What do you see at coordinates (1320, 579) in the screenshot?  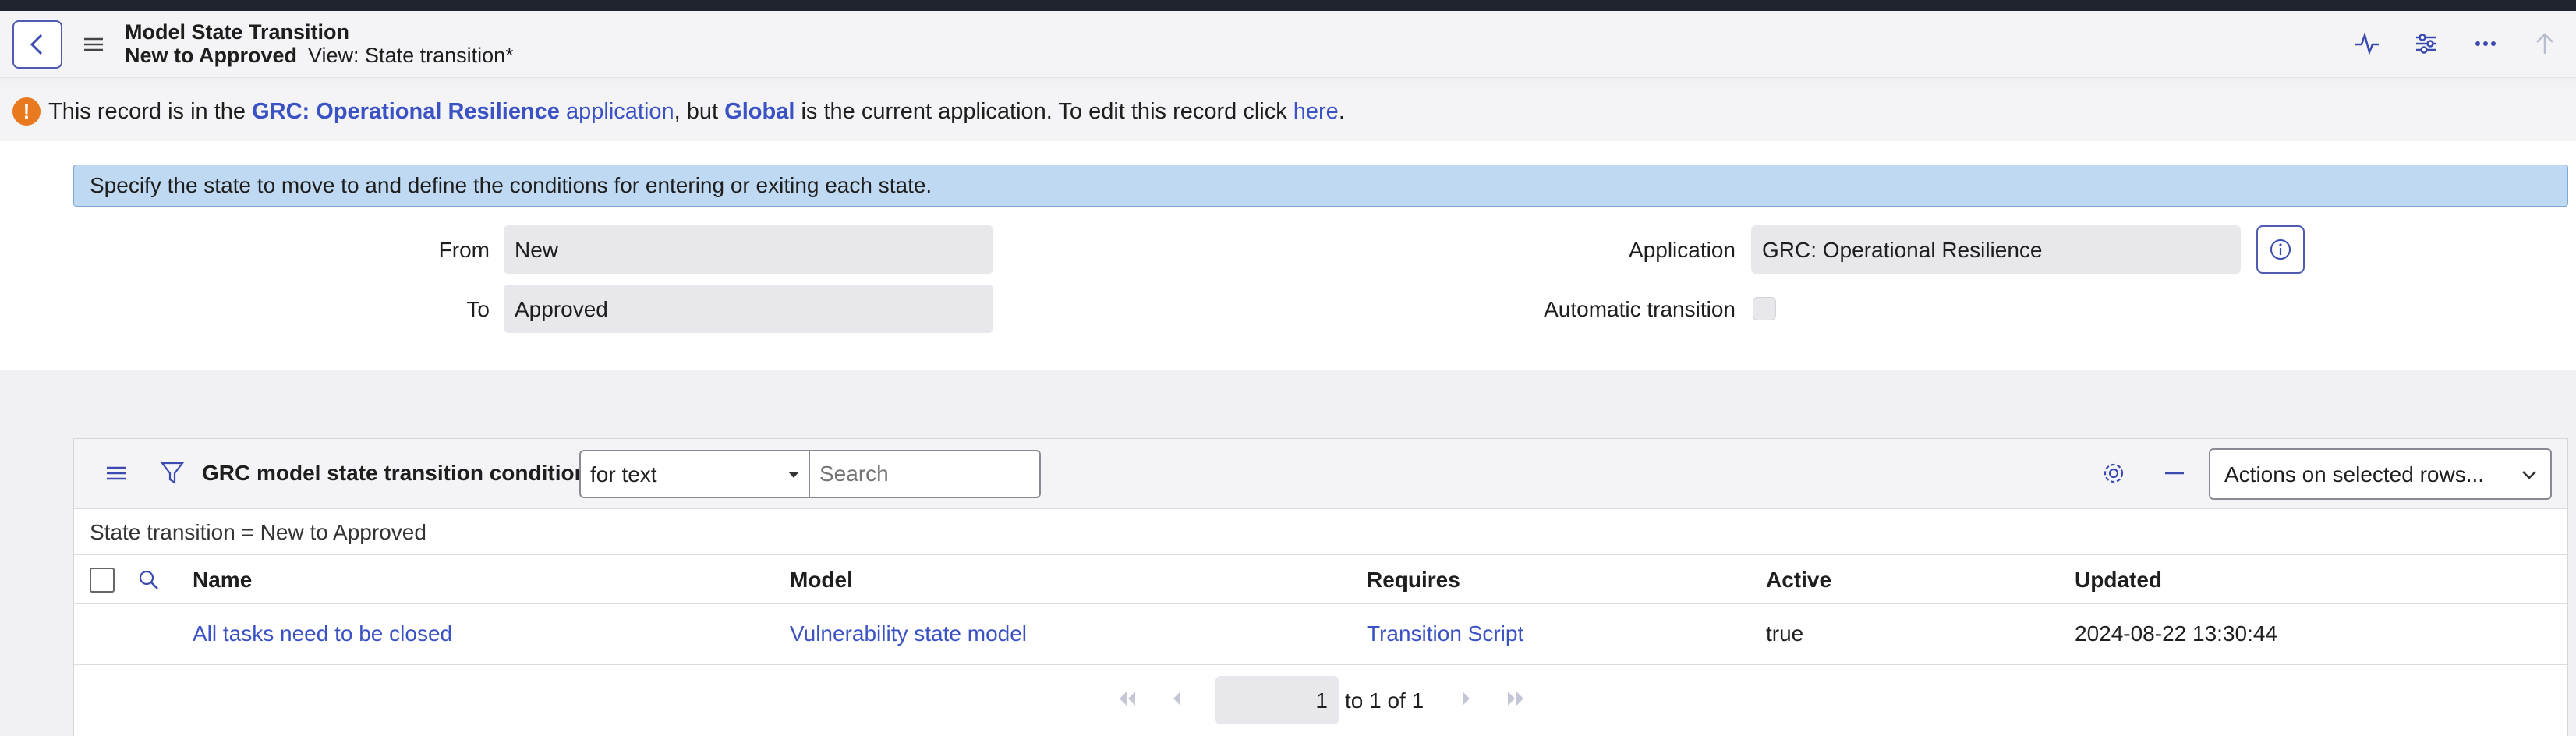 I see `column-headers: Name Model Requires Active Updated` at bounding box center [1320, 579].